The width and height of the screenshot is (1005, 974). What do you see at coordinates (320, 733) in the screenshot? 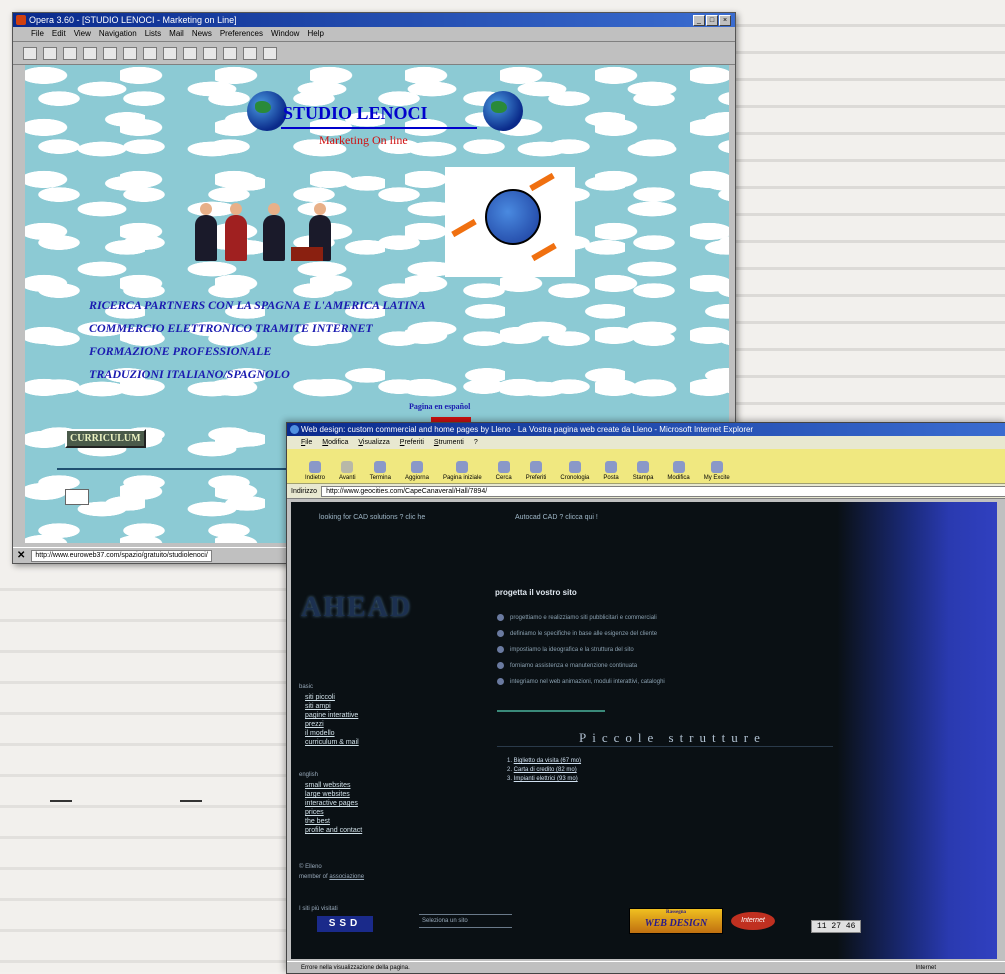
I see `nav-link: il modello` at bounding box center [320, 733].